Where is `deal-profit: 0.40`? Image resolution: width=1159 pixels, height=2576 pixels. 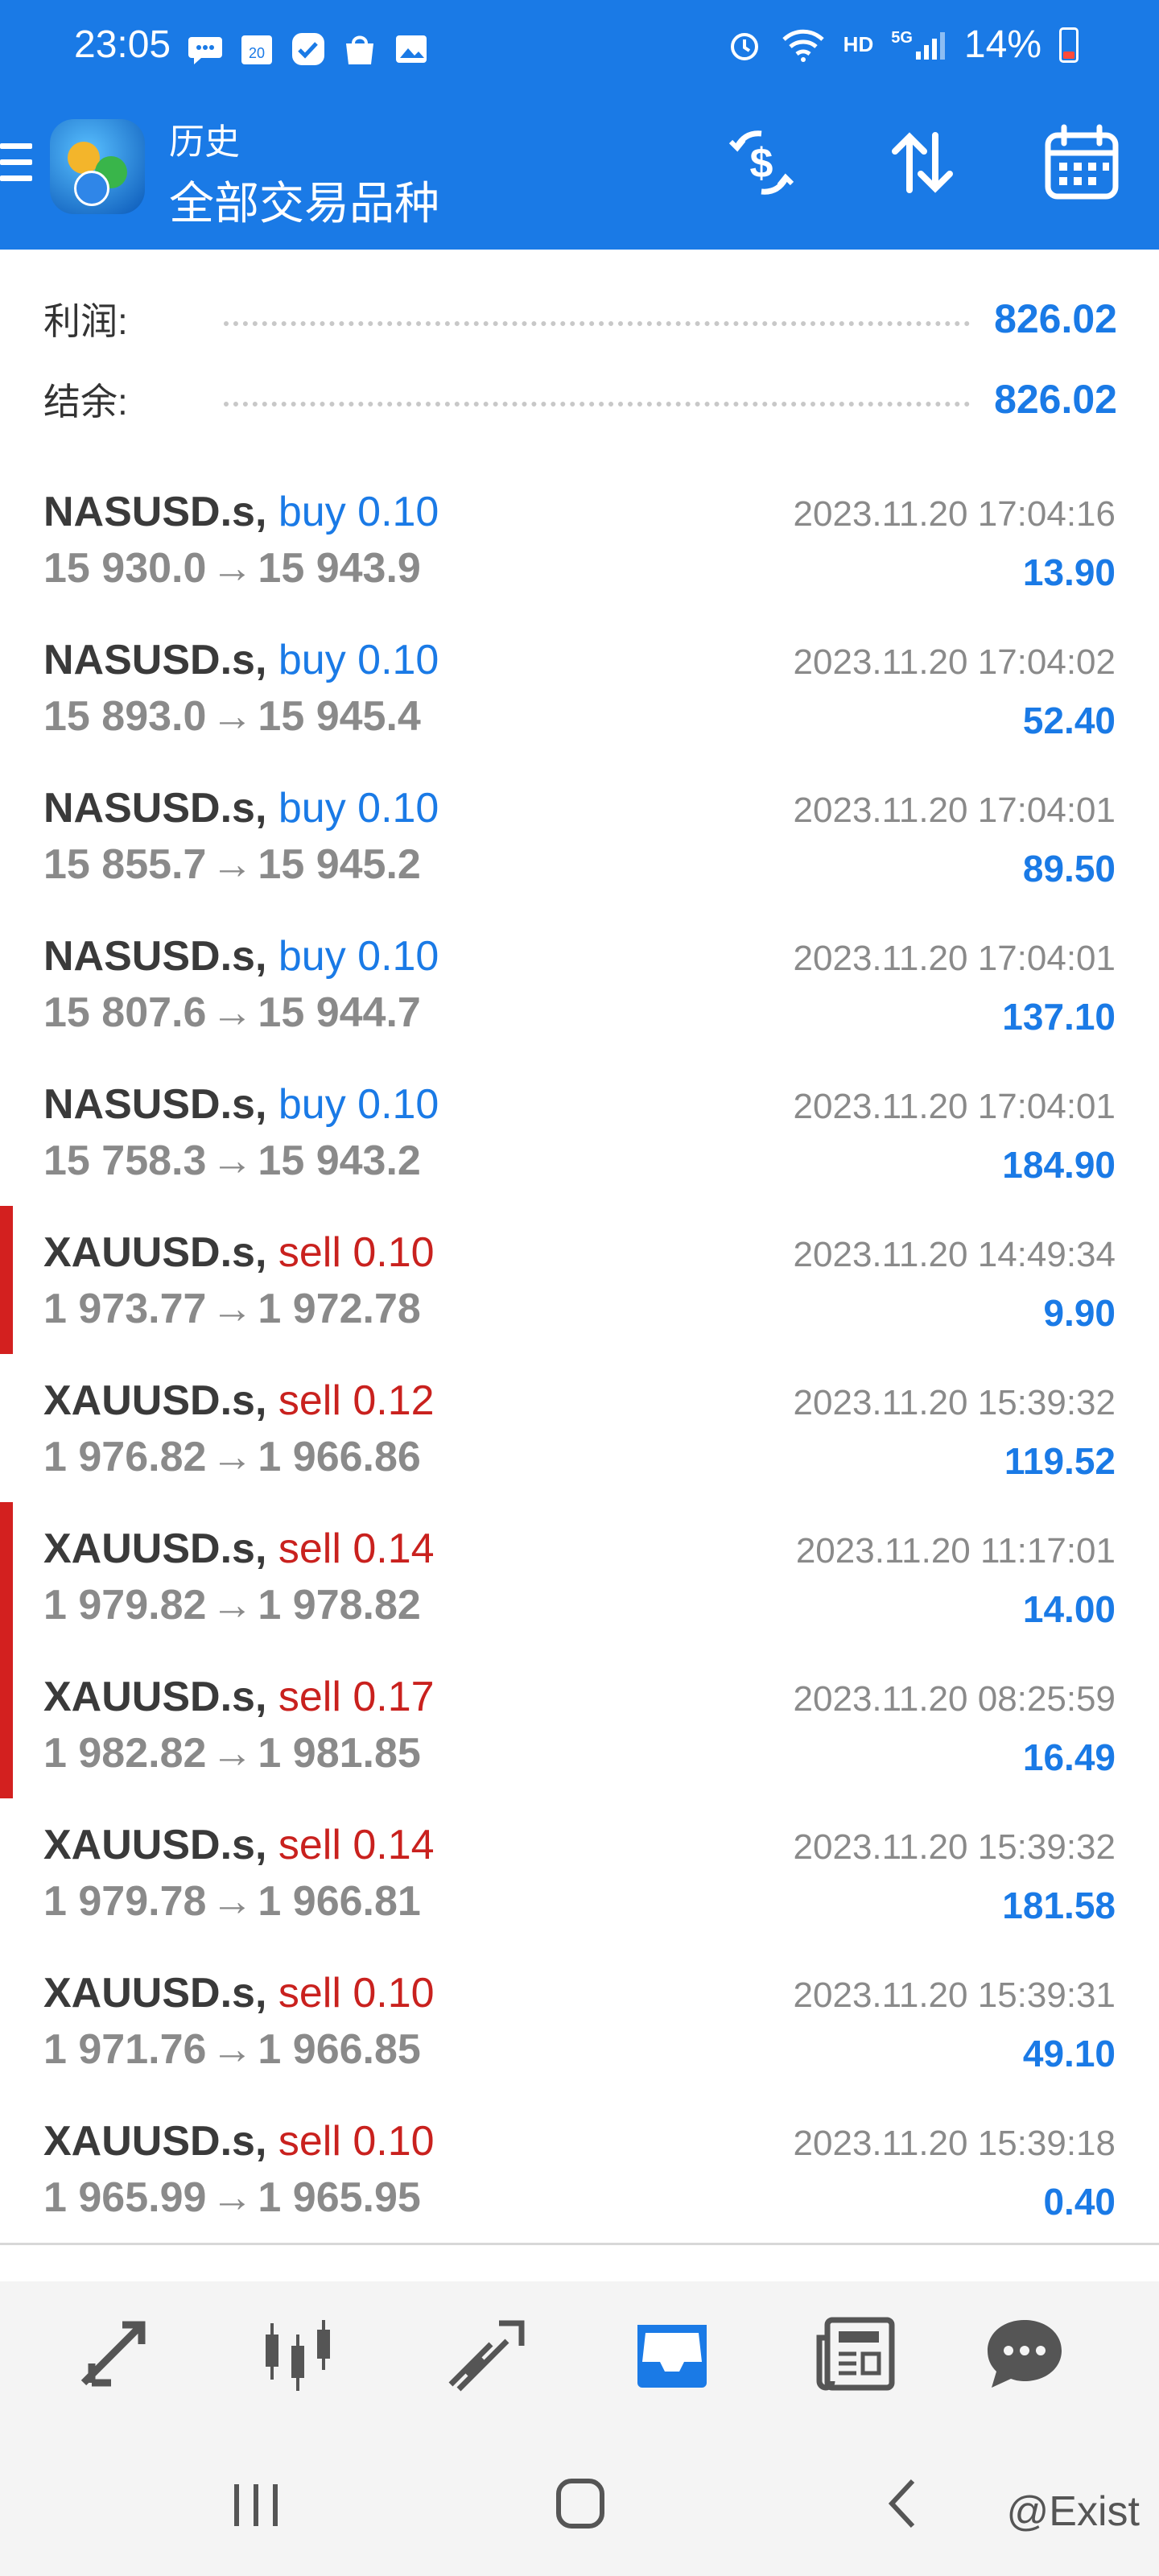 deal-profit: 0.40 is located at coordinates (1079, 2202).